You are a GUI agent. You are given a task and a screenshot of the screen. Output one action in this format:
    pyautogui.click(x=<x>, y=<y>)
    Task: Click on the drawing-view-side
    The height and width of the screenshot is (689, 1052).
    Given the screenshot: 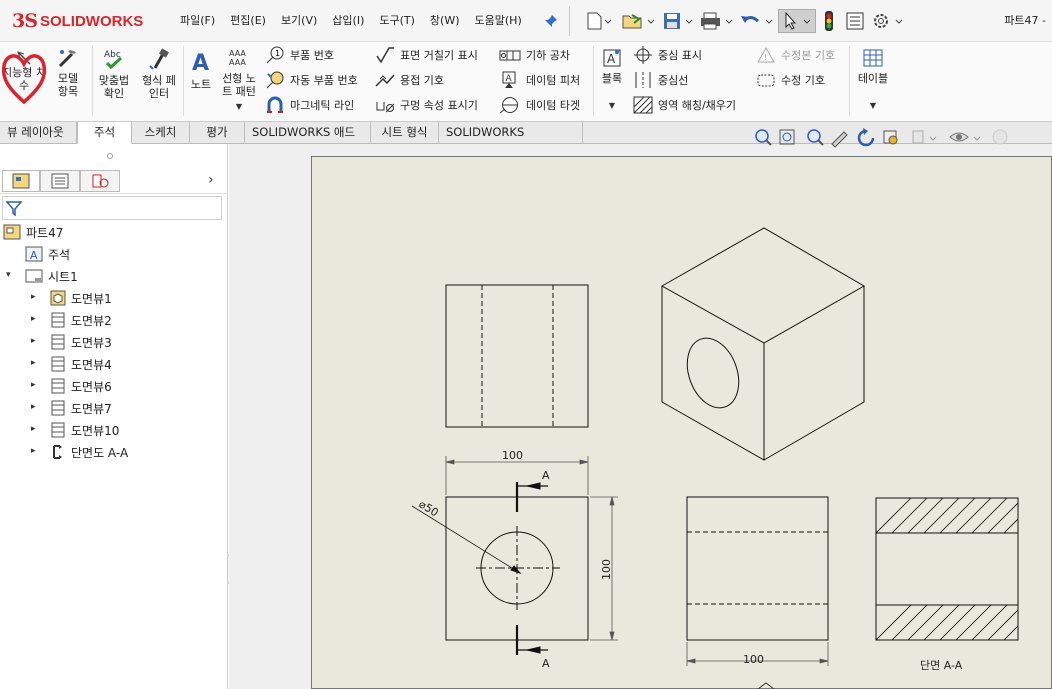 What is the action you would take?
    pyautogui.click(x=757, y=568)
    